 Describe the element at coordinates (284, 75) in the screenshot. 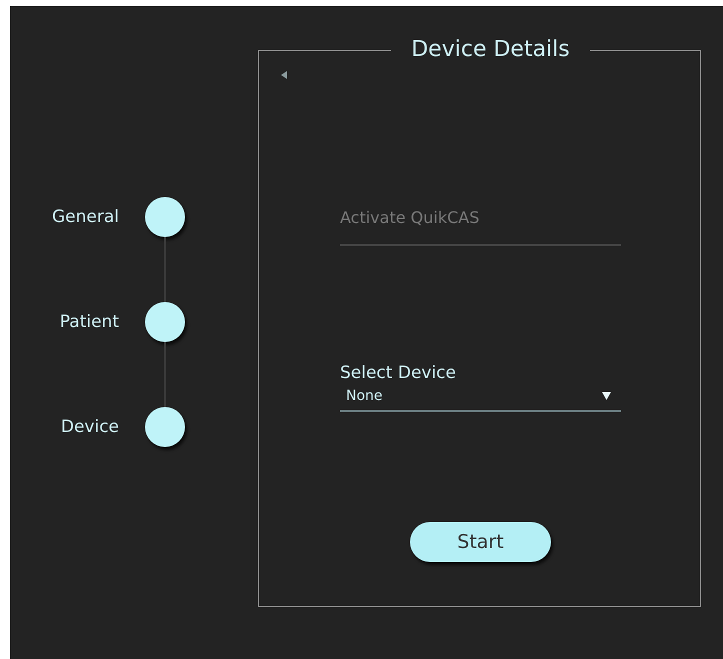

I see `back-icon` at that location.